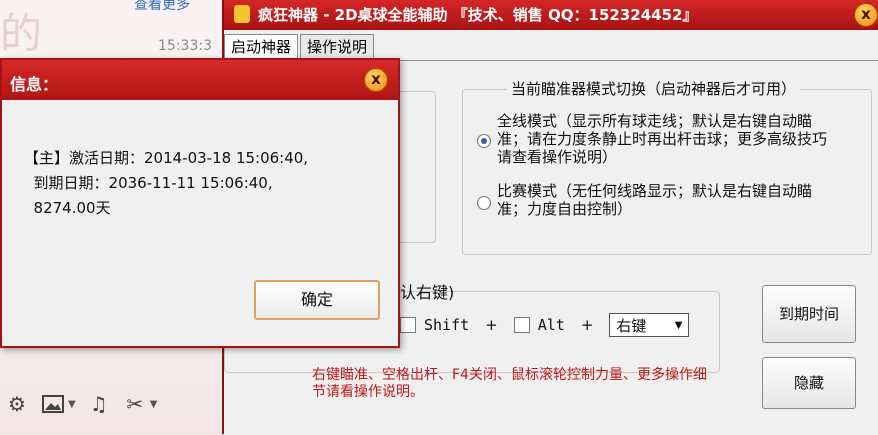 The width and height of the screenshot is (878, 435). What do you see at coordinates (376, 80) in the screenshot?
I see `dialog-close-button: x` at bounding box center [376, 80].